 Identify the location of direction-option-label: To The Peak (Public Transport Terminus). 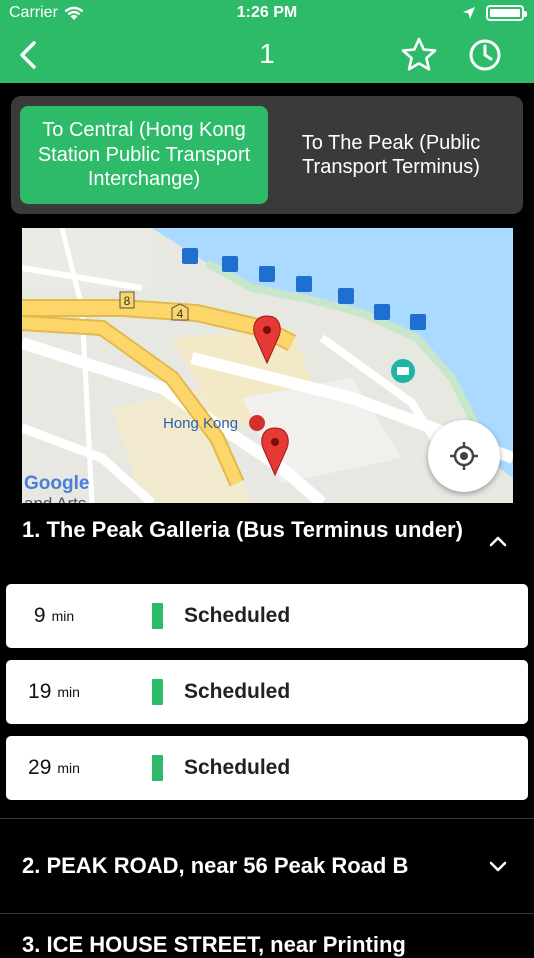
(391, 155).